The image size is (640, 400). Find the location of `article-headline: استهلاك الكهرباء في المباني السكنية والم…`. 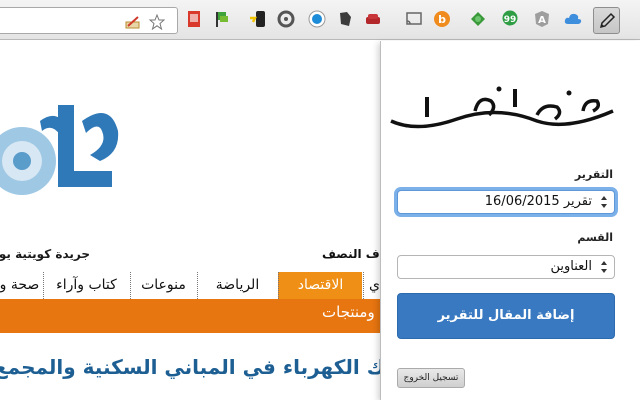

article-headline: استهلاك الكهرباء في المباني السكنية والم… is located at coordinates (190, 370).